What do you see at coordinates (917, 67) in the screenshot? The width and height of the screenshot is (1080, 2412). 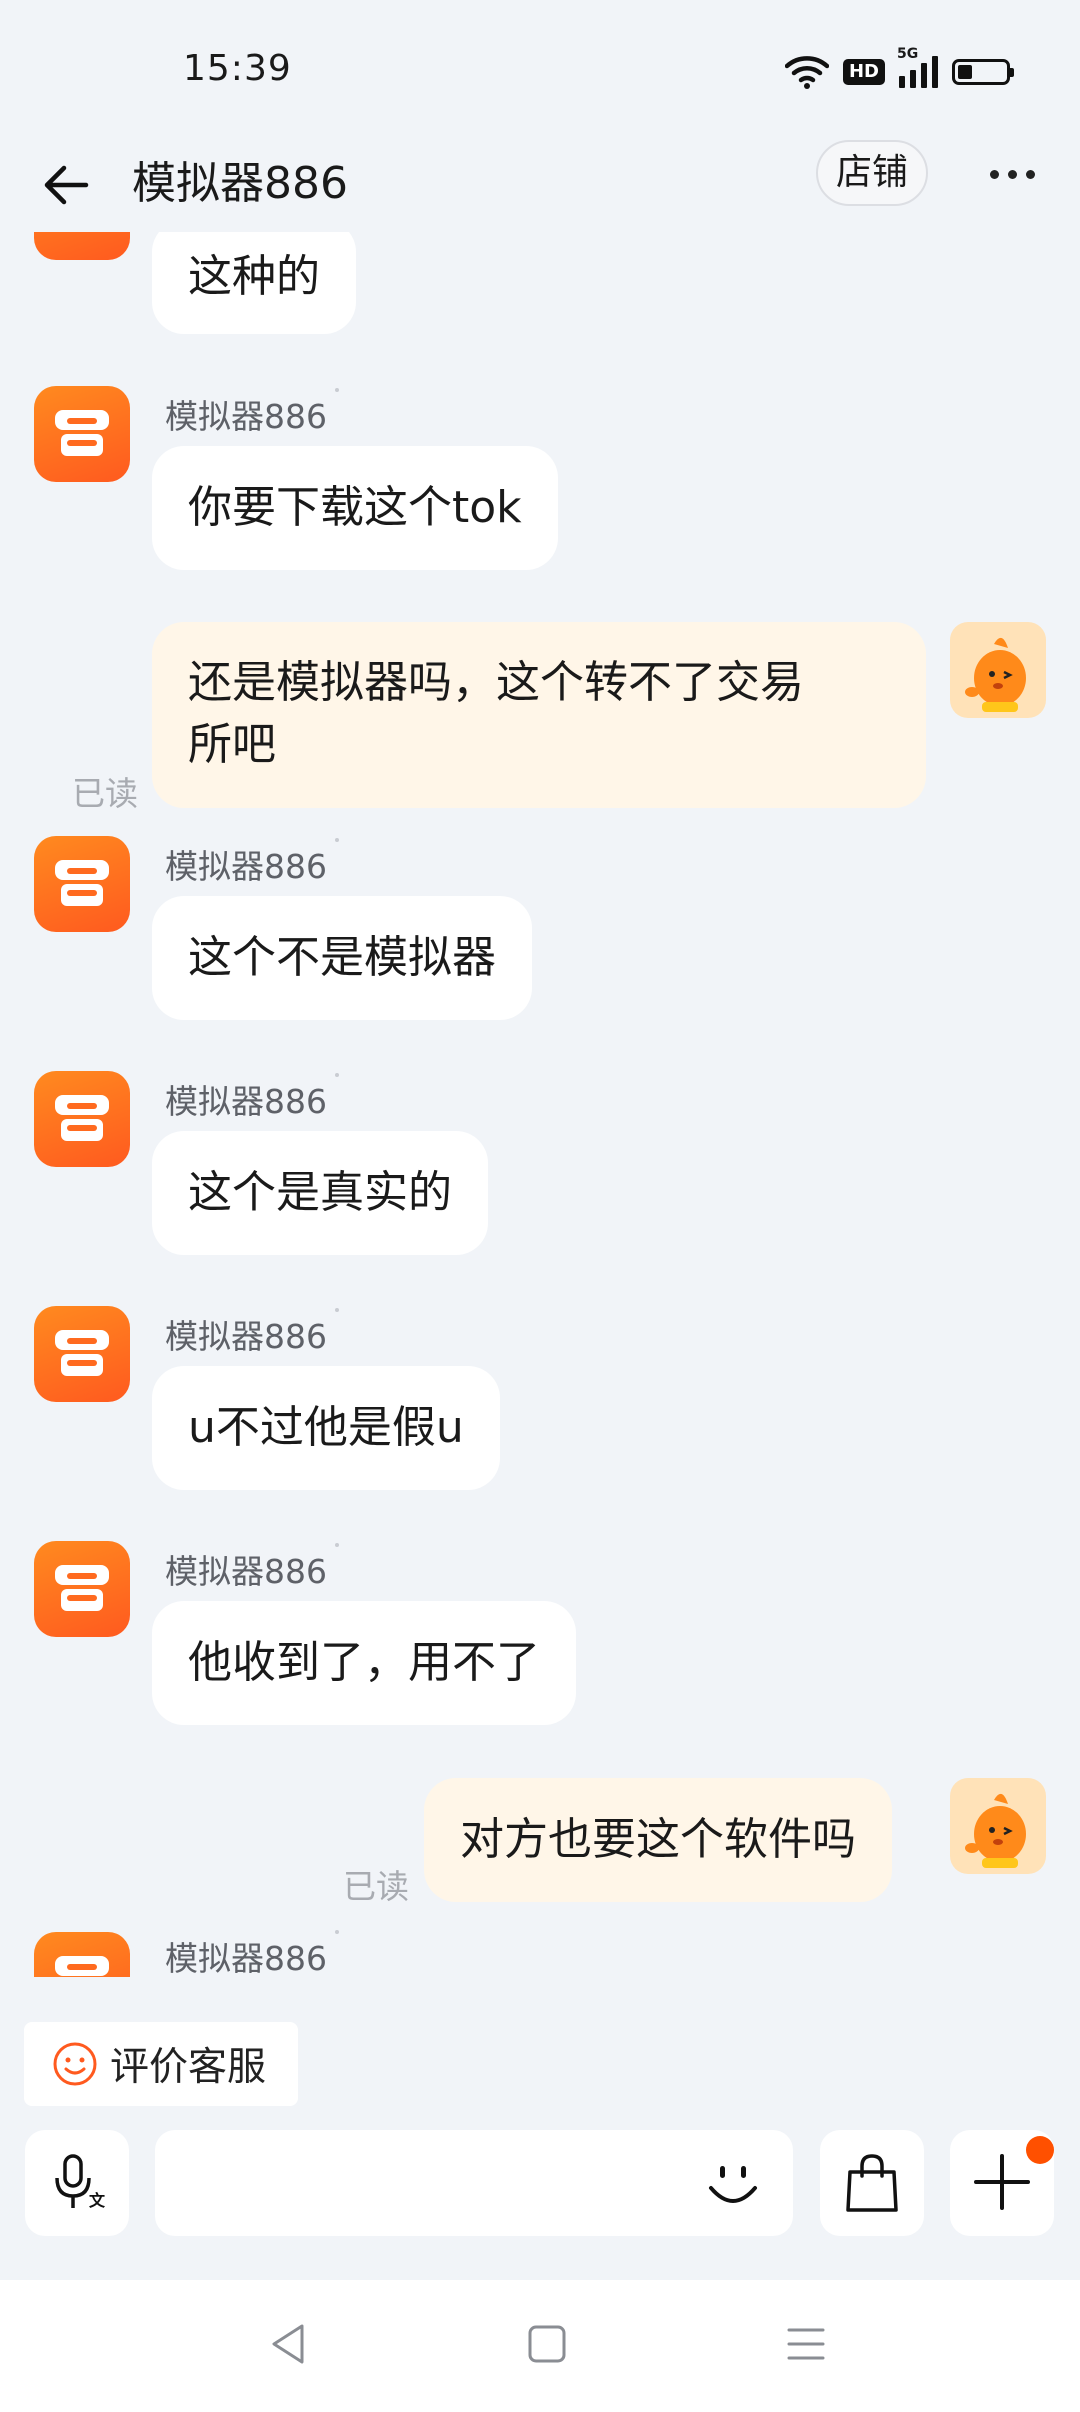 I see `signal-icon: 5G` at bounding box center [917, 67].